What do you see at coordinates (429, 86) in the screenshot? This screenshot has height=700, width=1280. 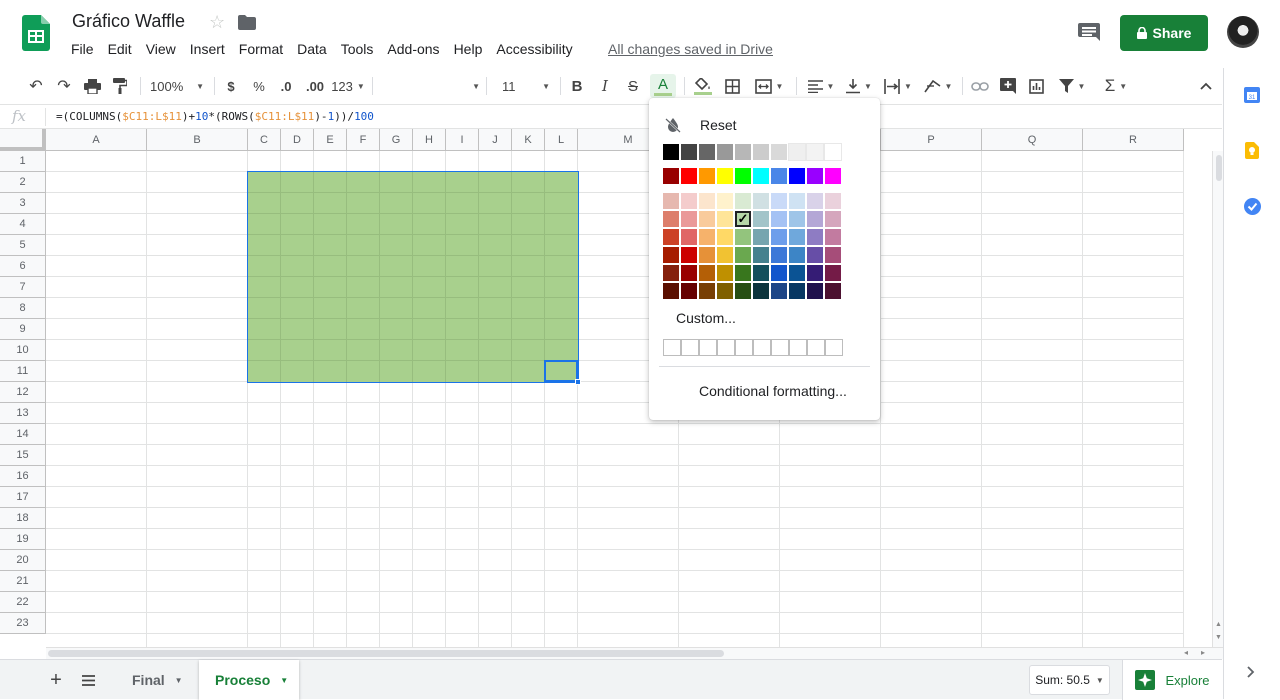 I see `font-family-select: ▼` at bounding box center [429, 86].